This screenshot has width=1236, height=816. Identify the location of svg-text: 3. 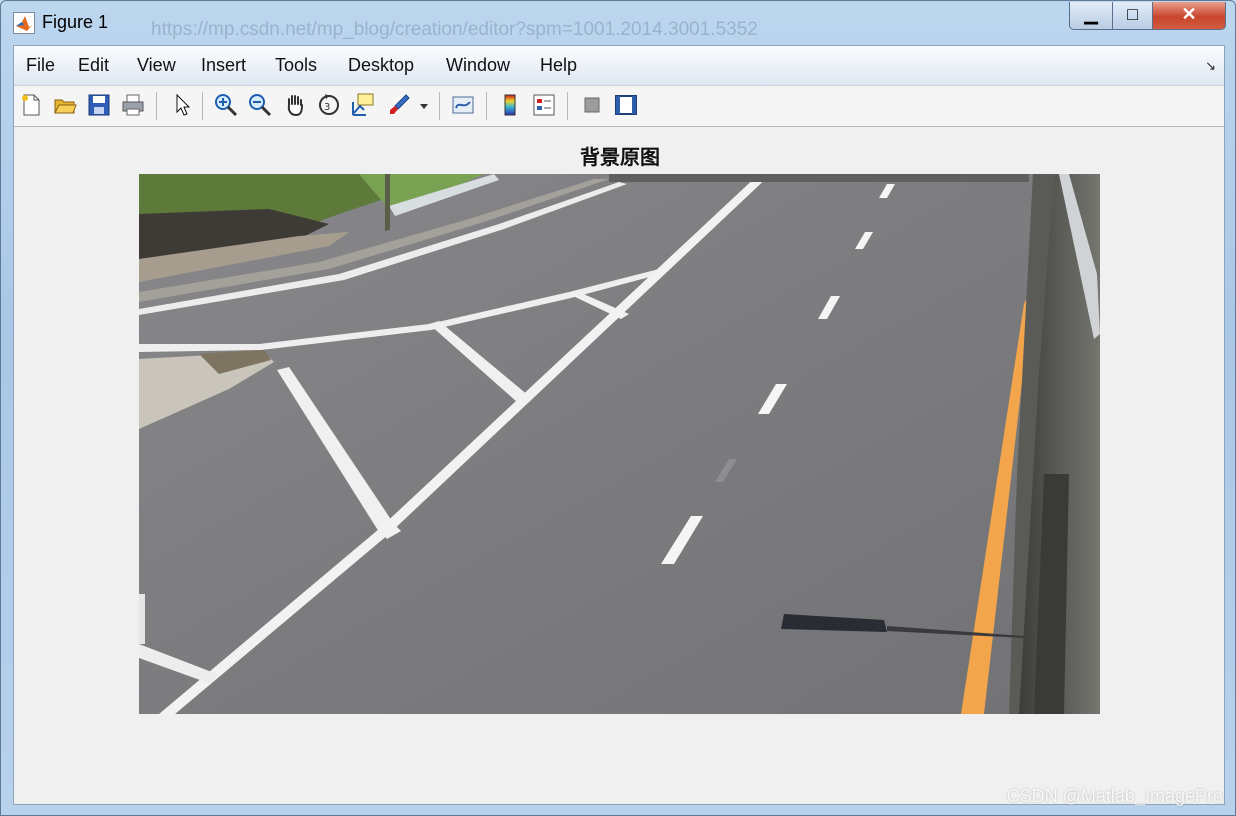
(327, 107).